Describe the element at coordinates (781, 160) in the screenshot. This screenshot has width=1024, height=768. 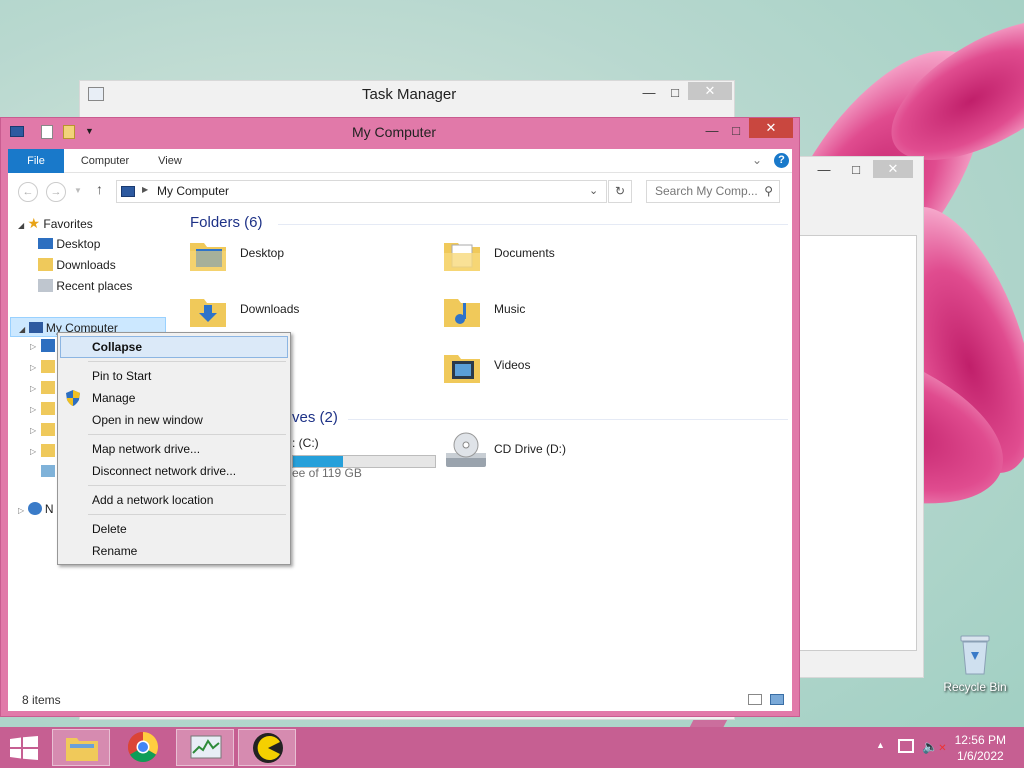
I see `help-icon: ?` at that location.